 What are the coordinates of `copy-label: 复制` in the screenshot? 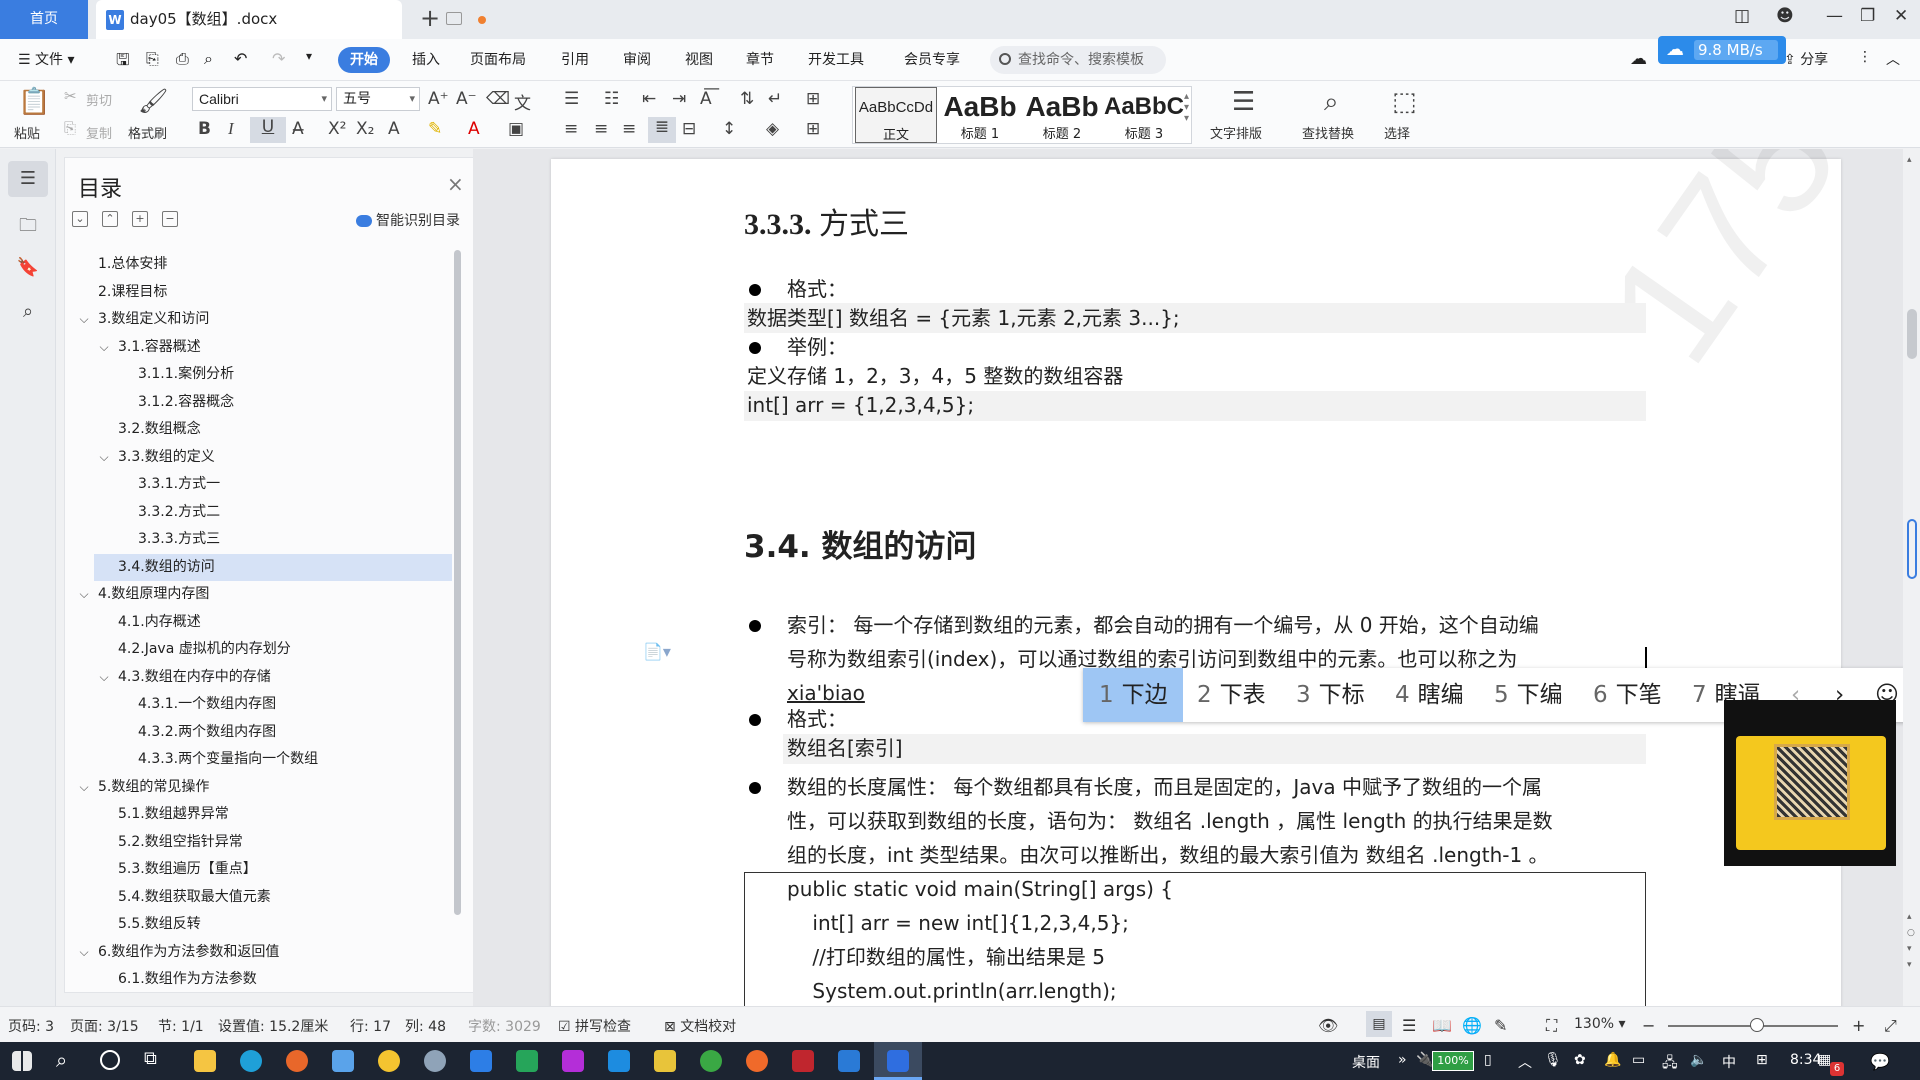 It's located at (99, 132).